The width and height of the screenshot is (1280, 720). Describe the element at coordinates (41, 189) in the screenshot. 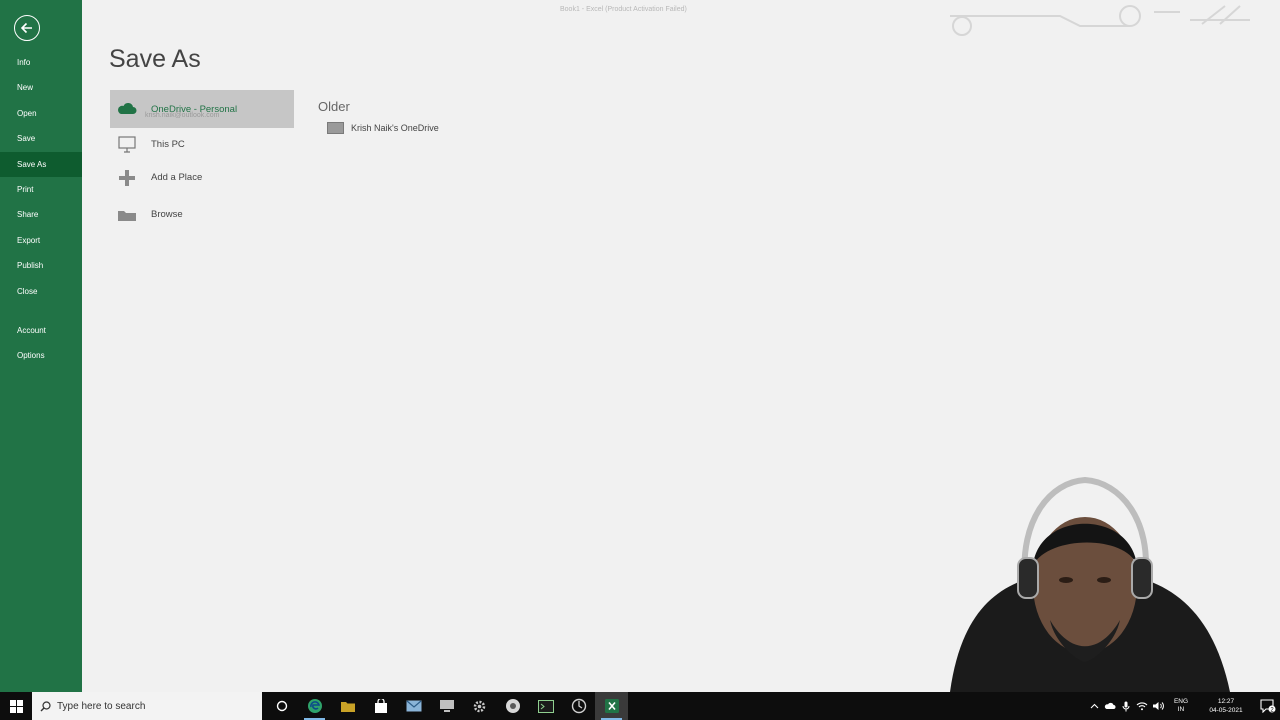

I see `nav-item-print: Print` at that location.